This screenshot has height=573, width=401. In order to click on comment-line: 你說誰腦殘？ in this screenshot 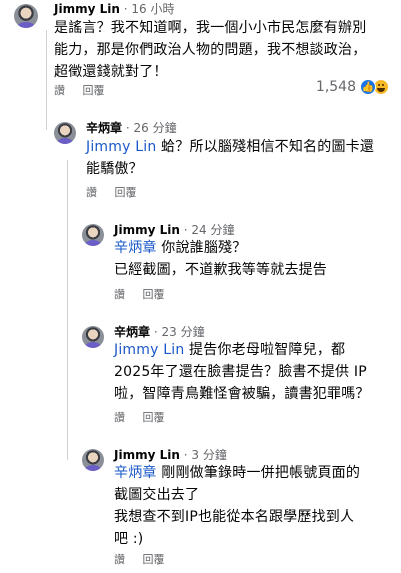, I will do `click(201, 248)`.